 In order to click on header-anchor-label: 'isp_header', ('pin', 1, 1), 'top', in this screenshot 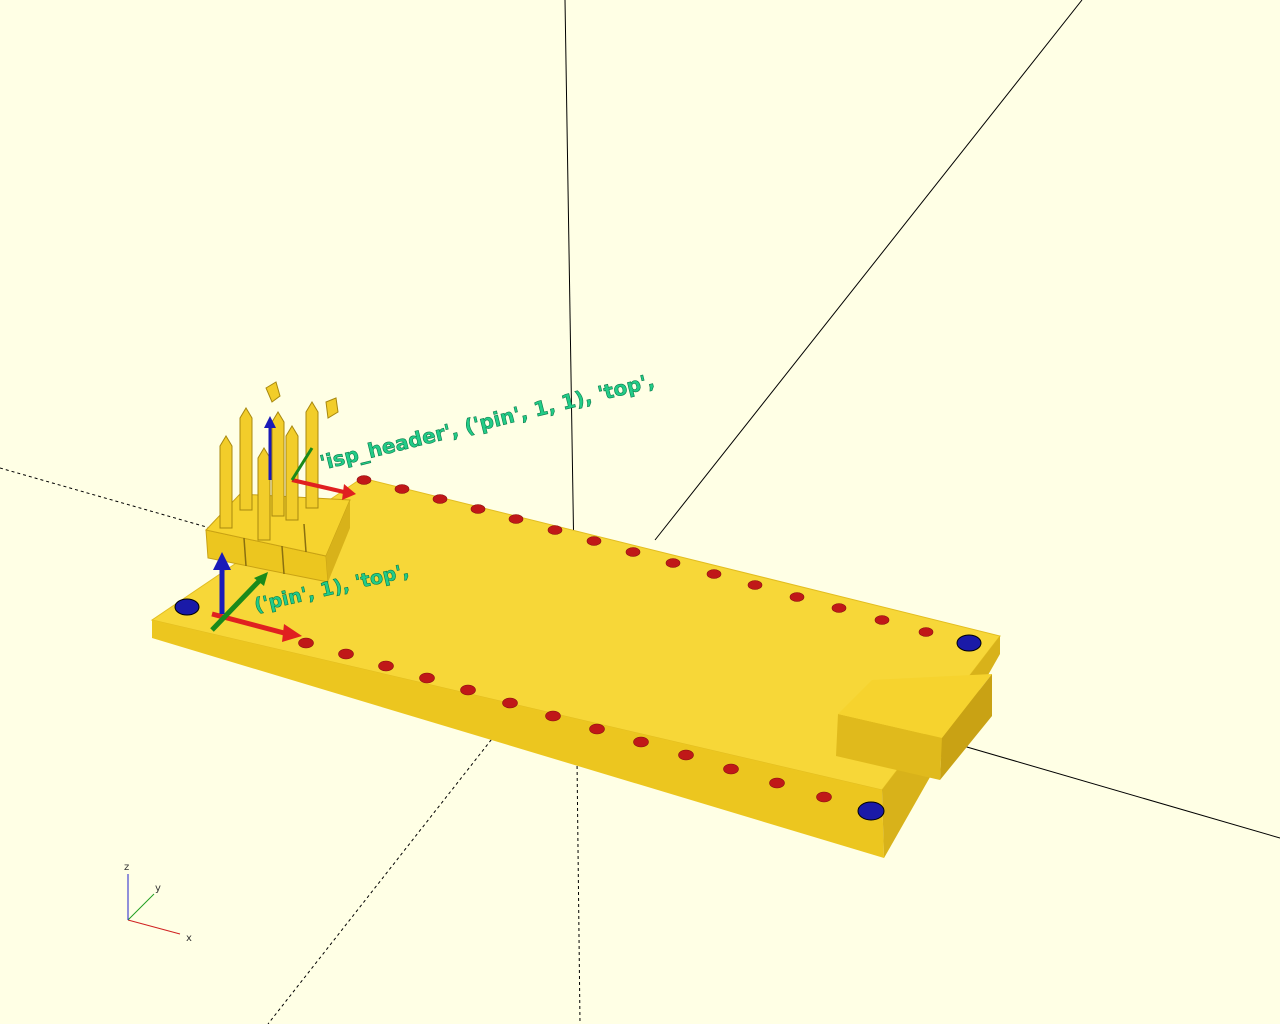, I will do `click(486, 421)`.